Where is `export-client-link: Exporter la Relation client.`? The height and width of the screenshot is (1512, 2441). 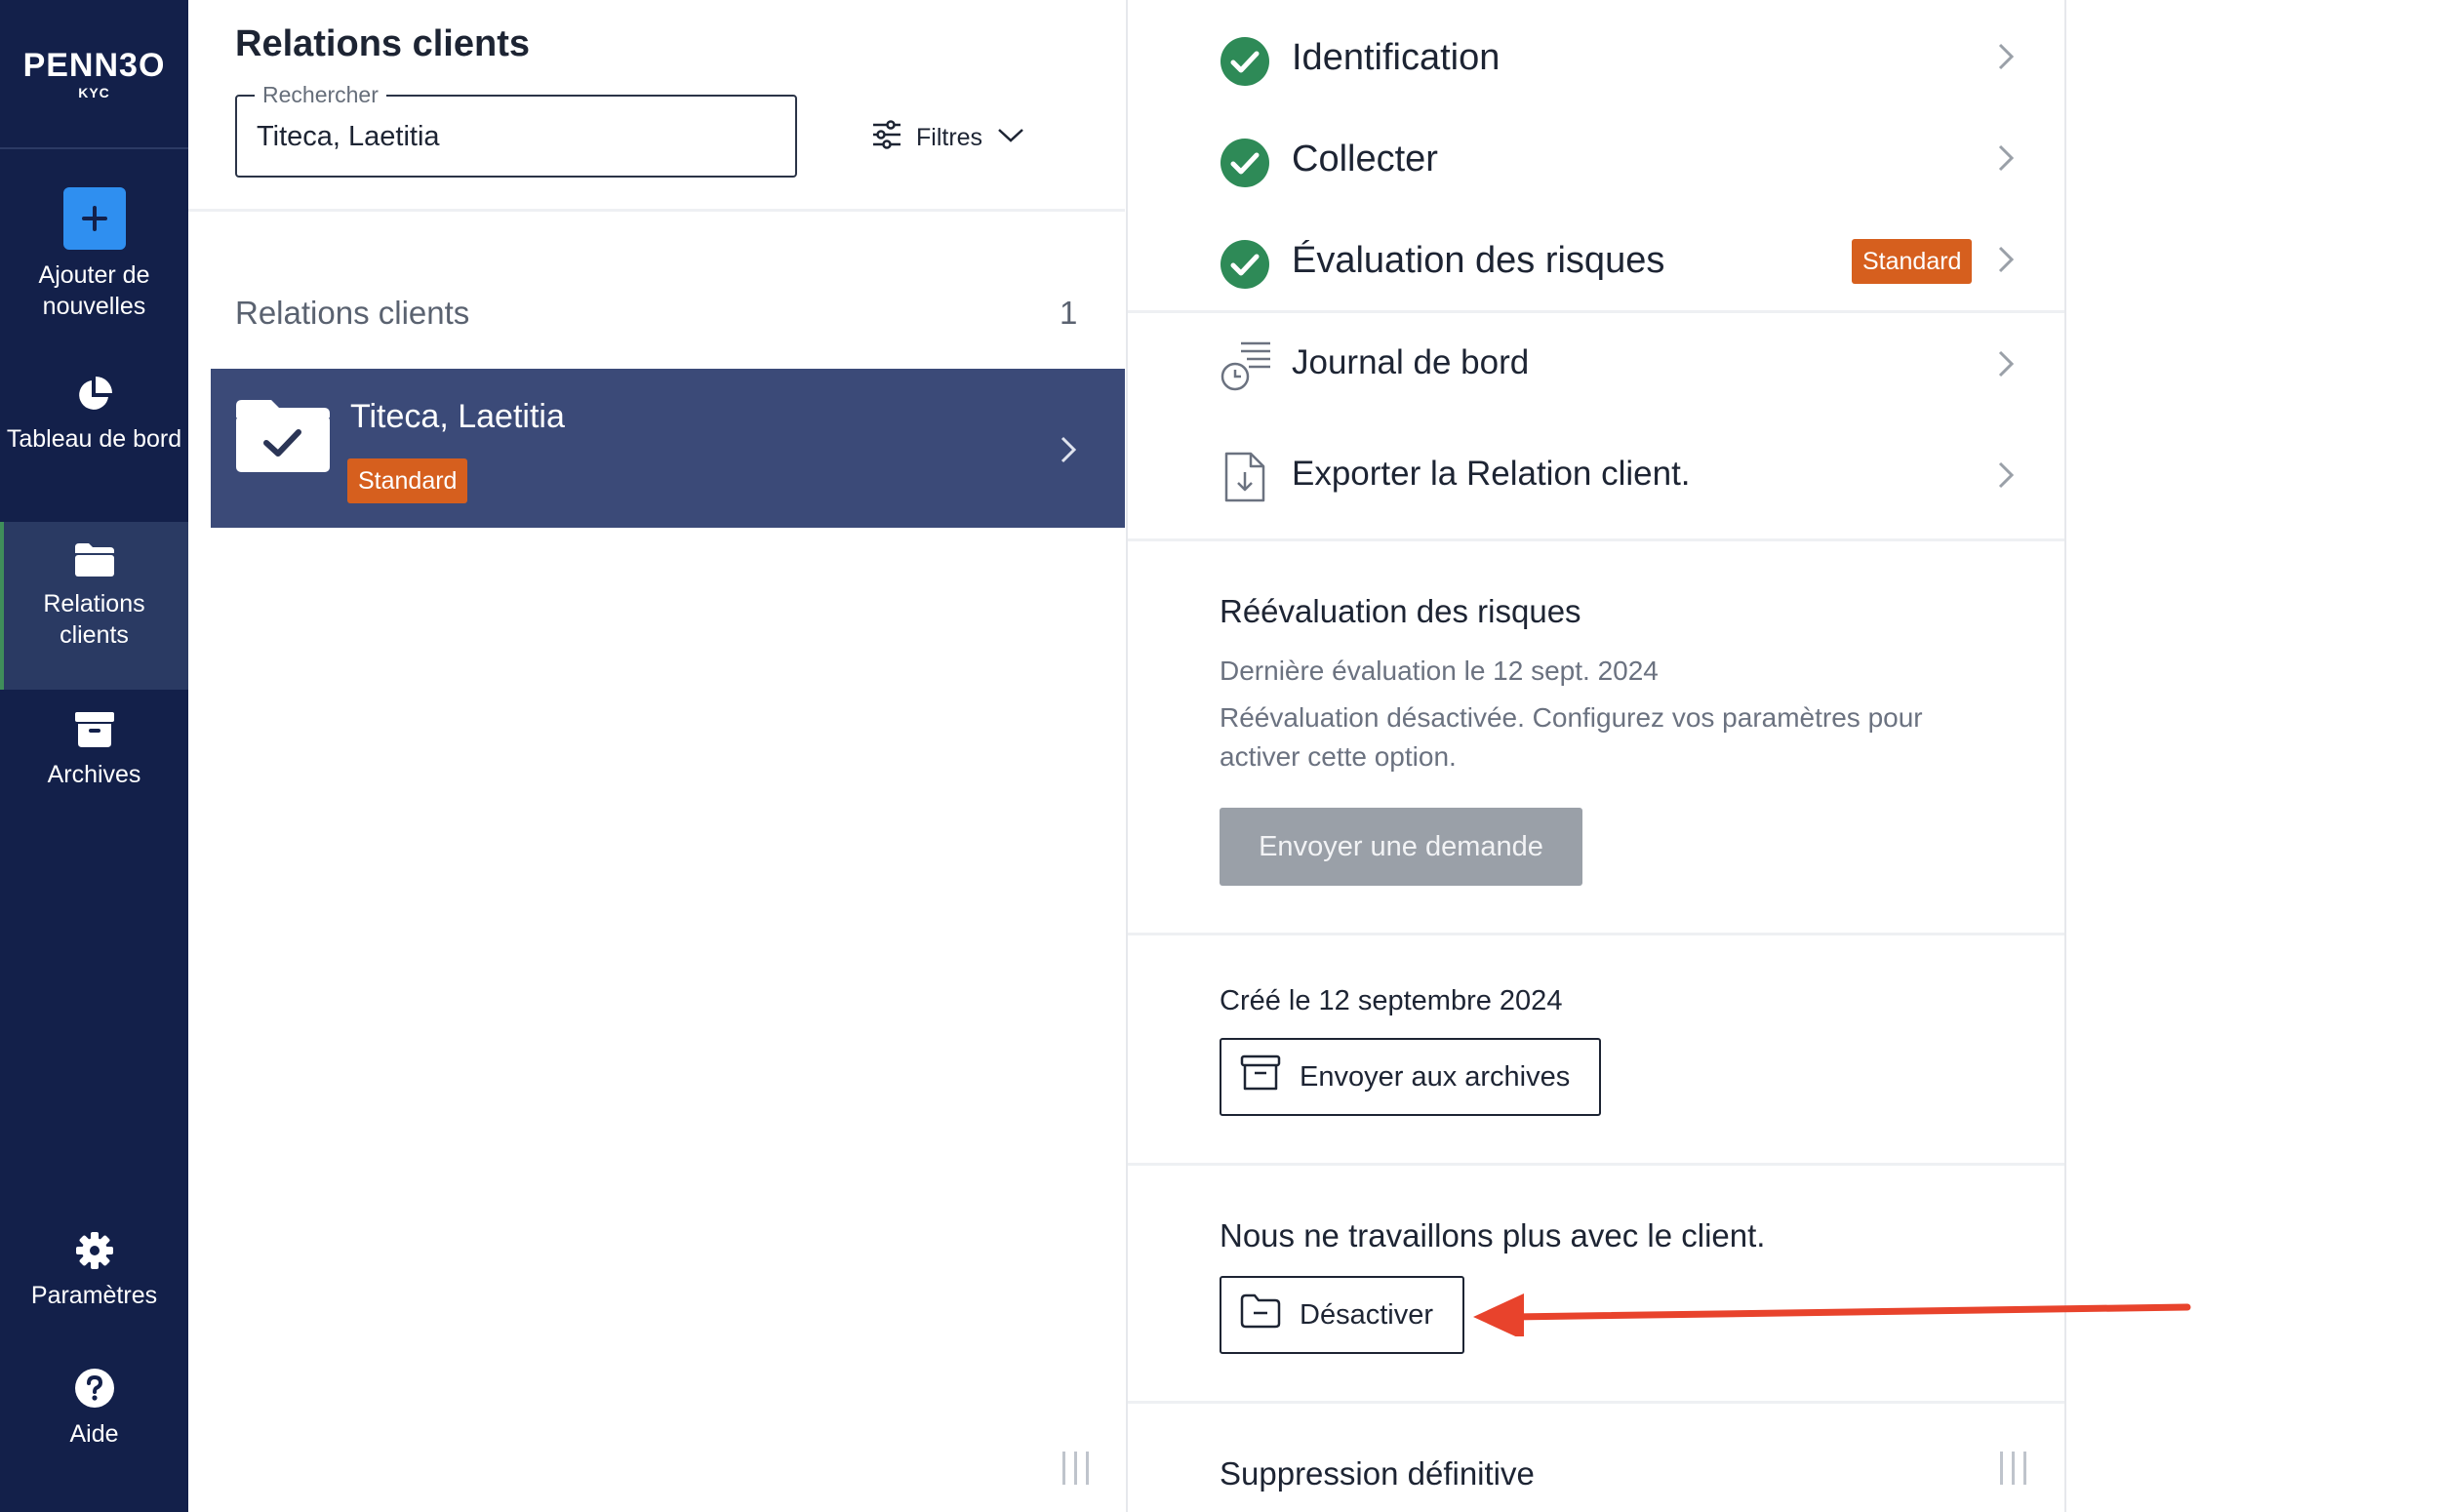 export-client-link: Exporter la Relation client. is located at coordinates (1596, 478).